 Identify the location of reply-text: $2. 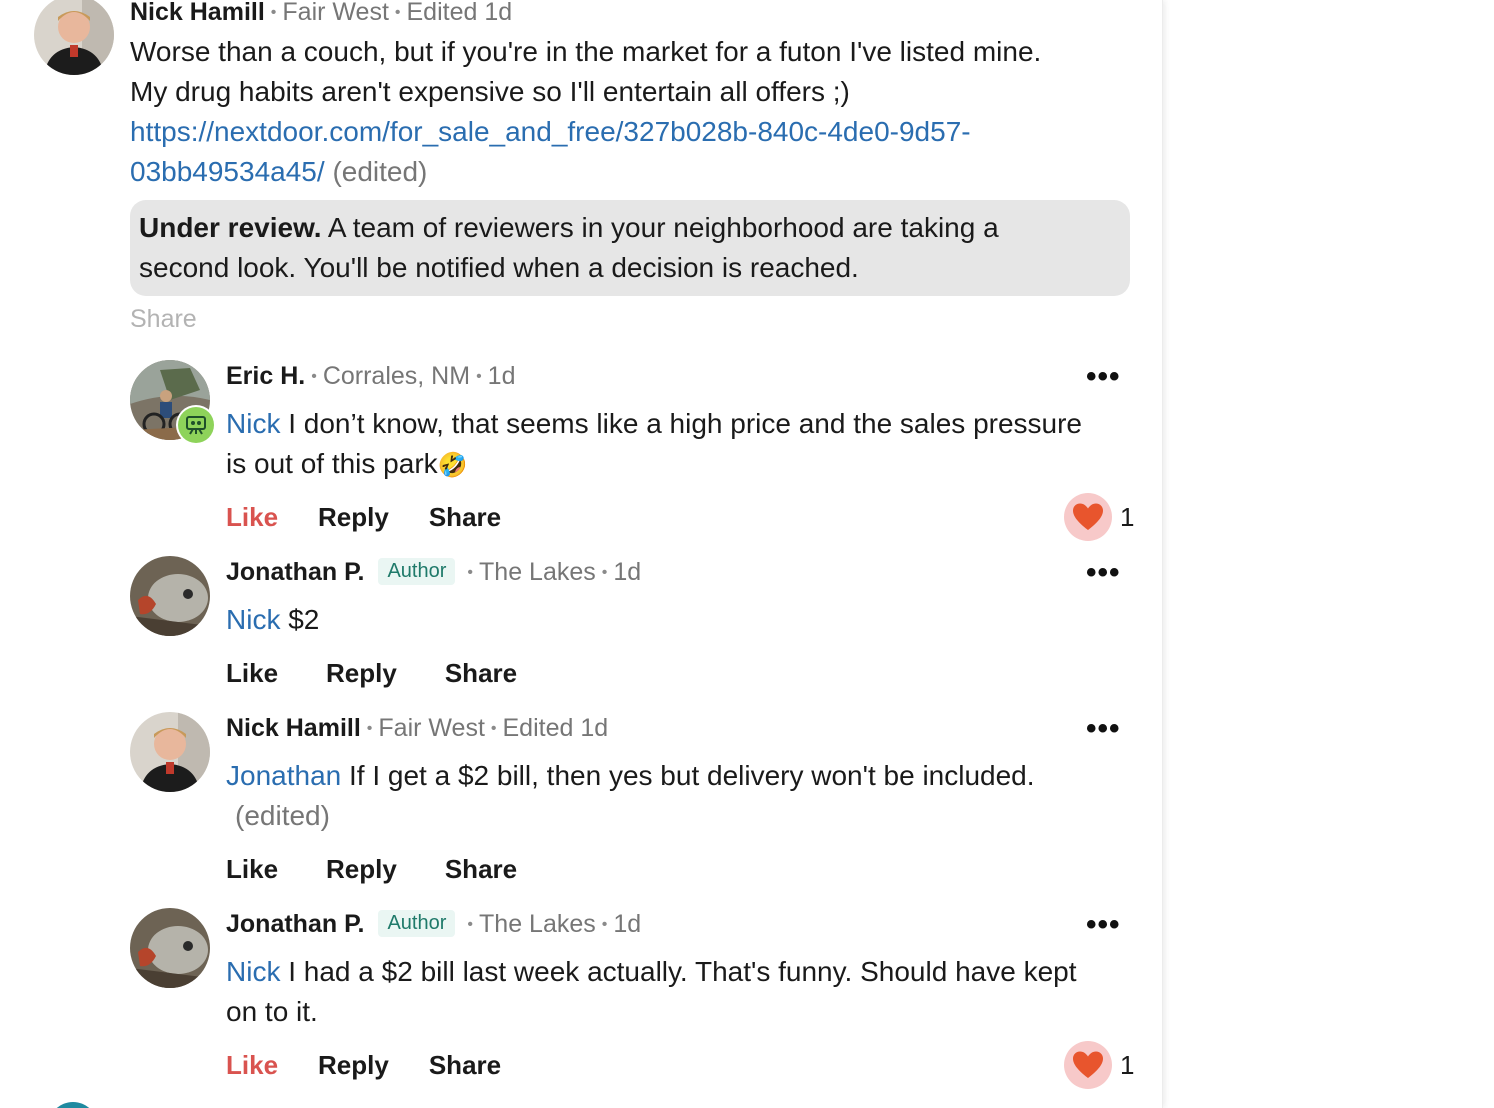
(300, 619).